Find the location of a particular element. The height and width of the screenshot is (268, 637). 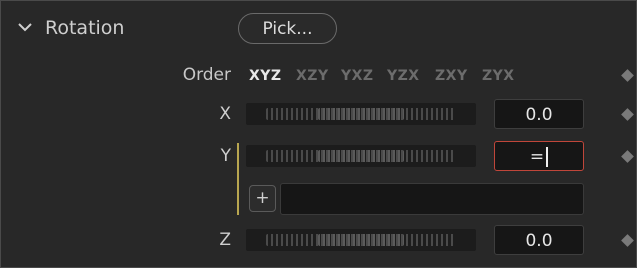

text-caret is located at coordinates (547, 157).